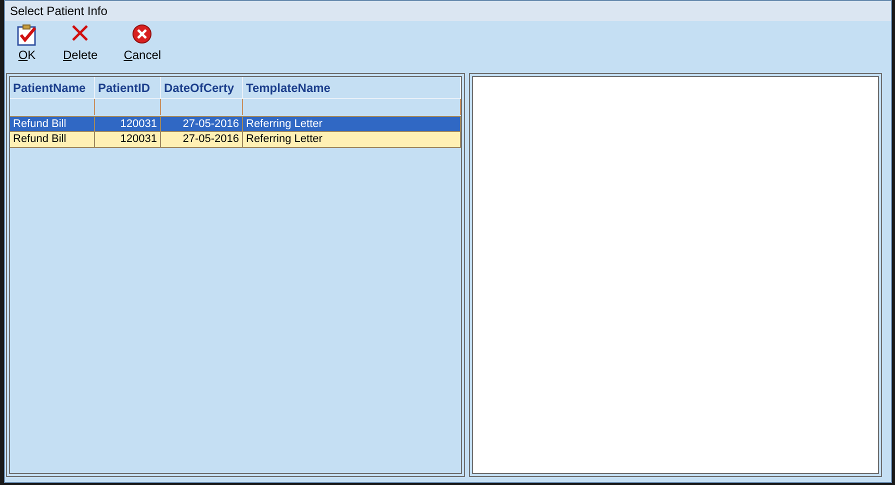  Describe the element at coordinates (142, 34) in the screenshot. I see `cancel-icon` at that location.